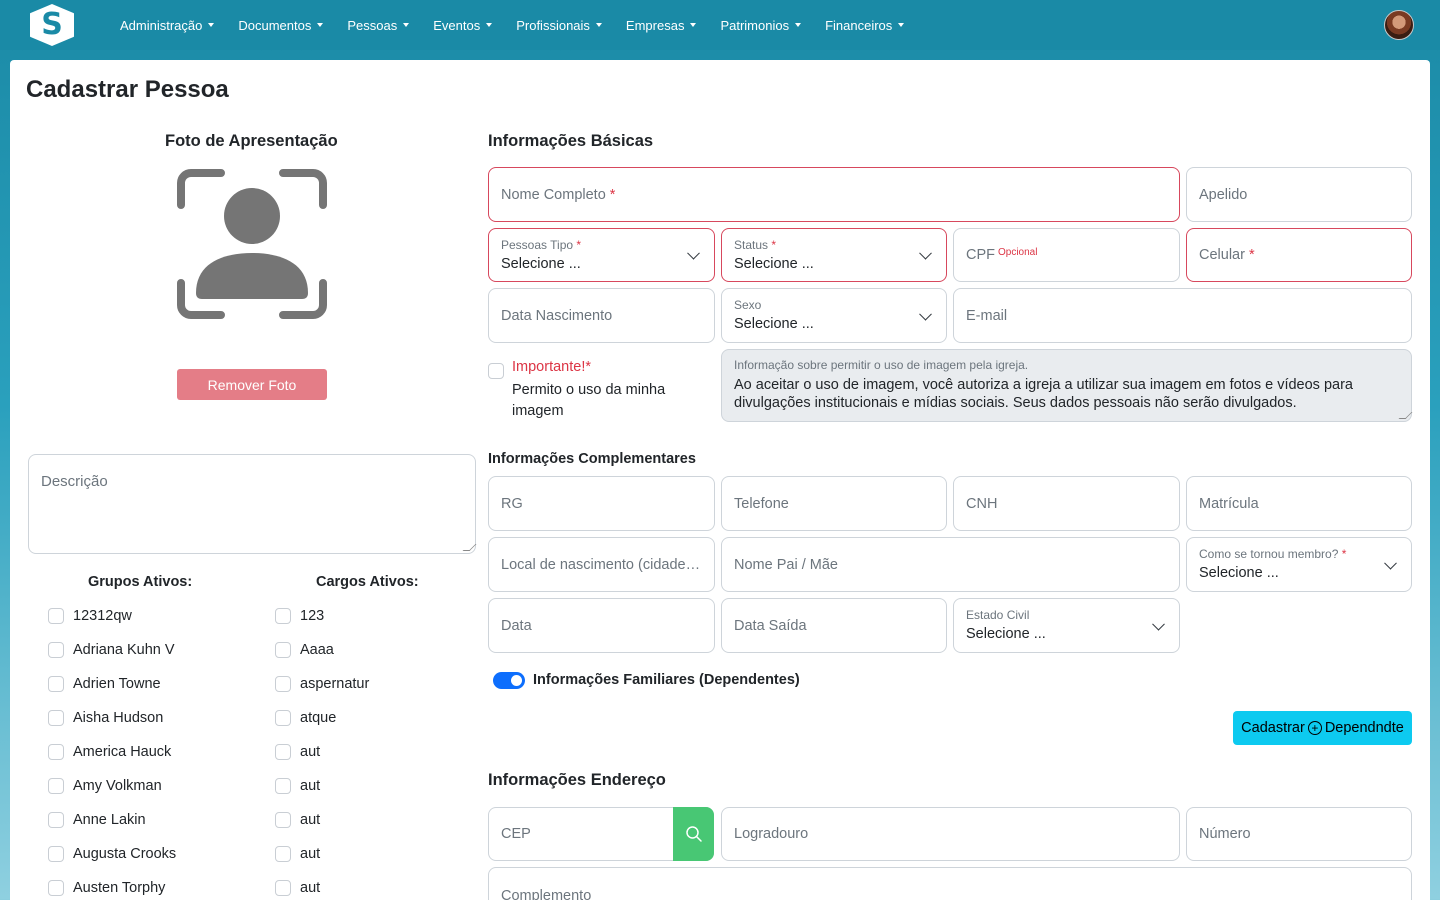 The image size is (1440, 900). Describe the element at coordinates (305, 718) in the screenshot. I see `cargo-checkbox-item: atque` at that location.